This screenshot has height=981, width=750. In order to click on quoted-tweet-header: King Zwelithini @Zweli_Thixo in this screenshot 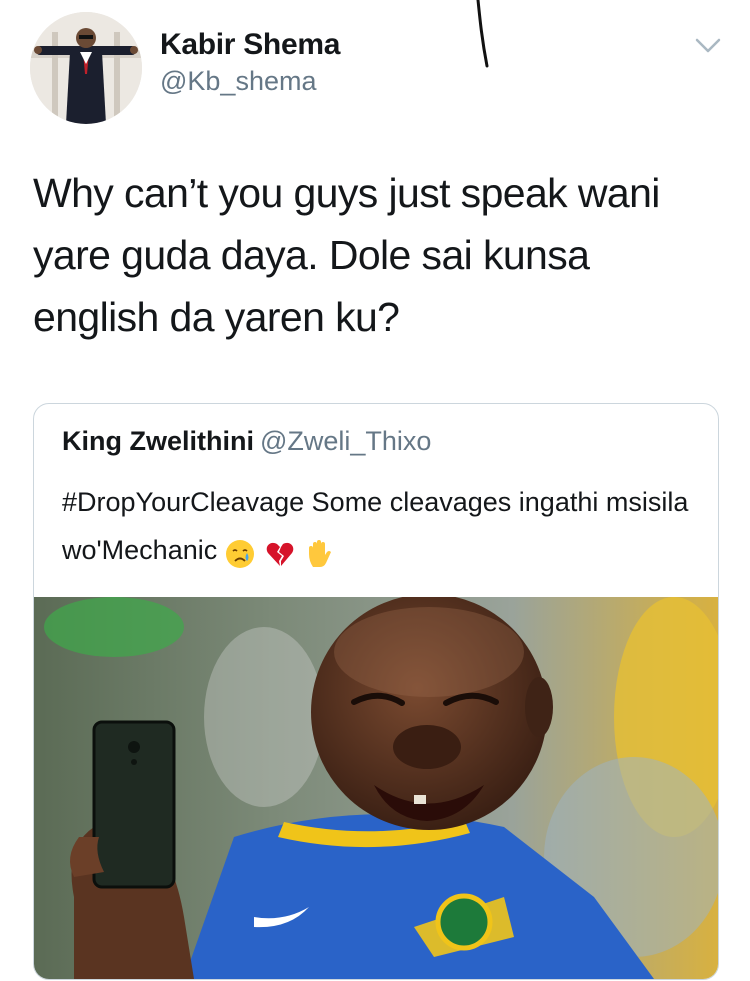, I will do `click(246, 441)`.